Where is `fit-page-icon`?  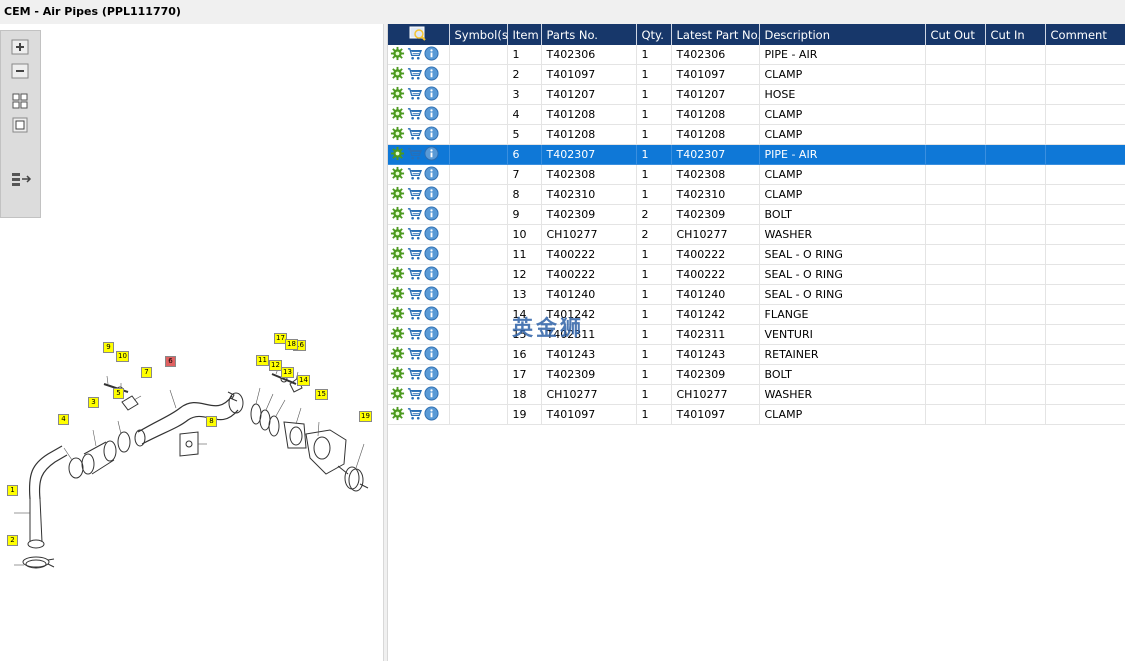 fit-page-icon is located at coordinates (20, 125).